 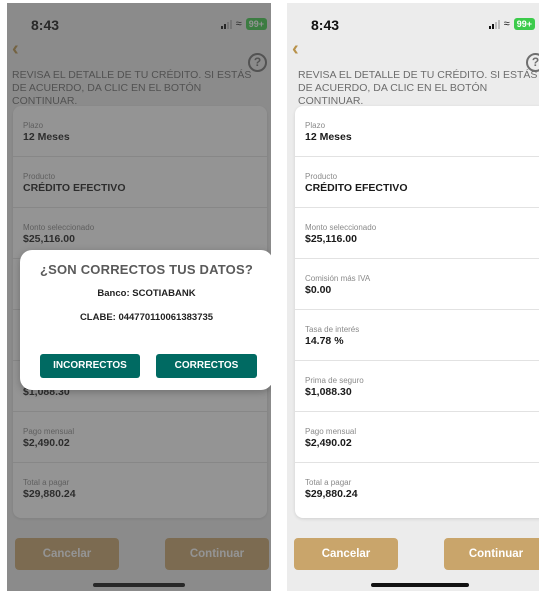 I want to click on home-indicator, so click(x=420, y=585).